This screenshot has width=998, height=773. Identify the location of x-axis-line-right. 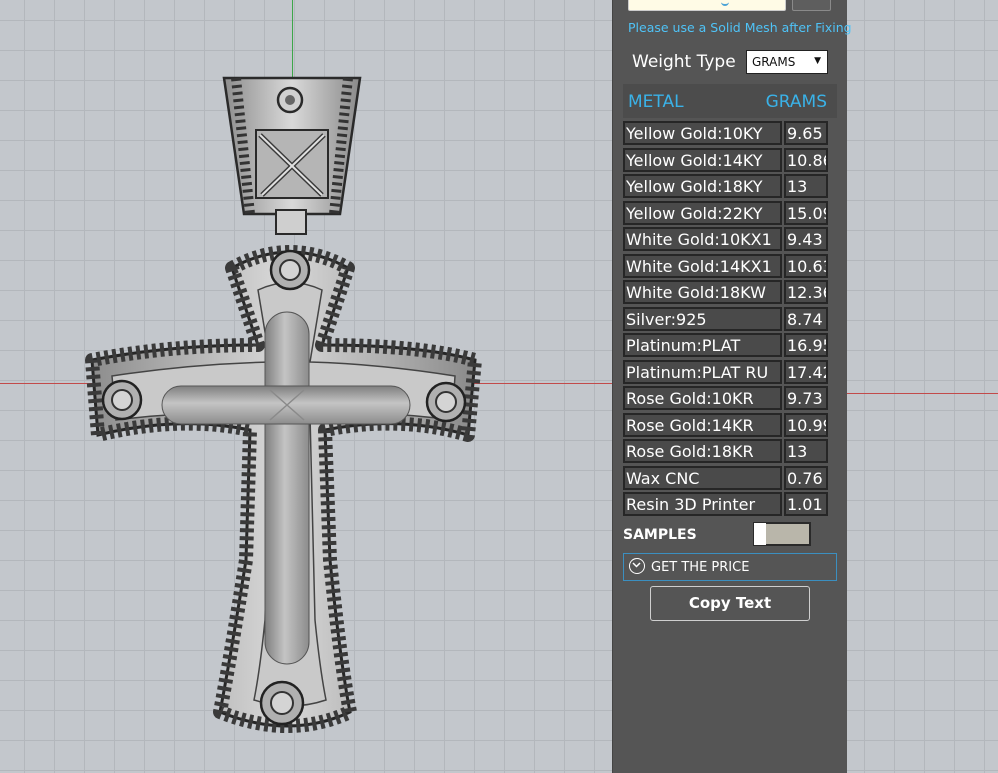
(922, 393).